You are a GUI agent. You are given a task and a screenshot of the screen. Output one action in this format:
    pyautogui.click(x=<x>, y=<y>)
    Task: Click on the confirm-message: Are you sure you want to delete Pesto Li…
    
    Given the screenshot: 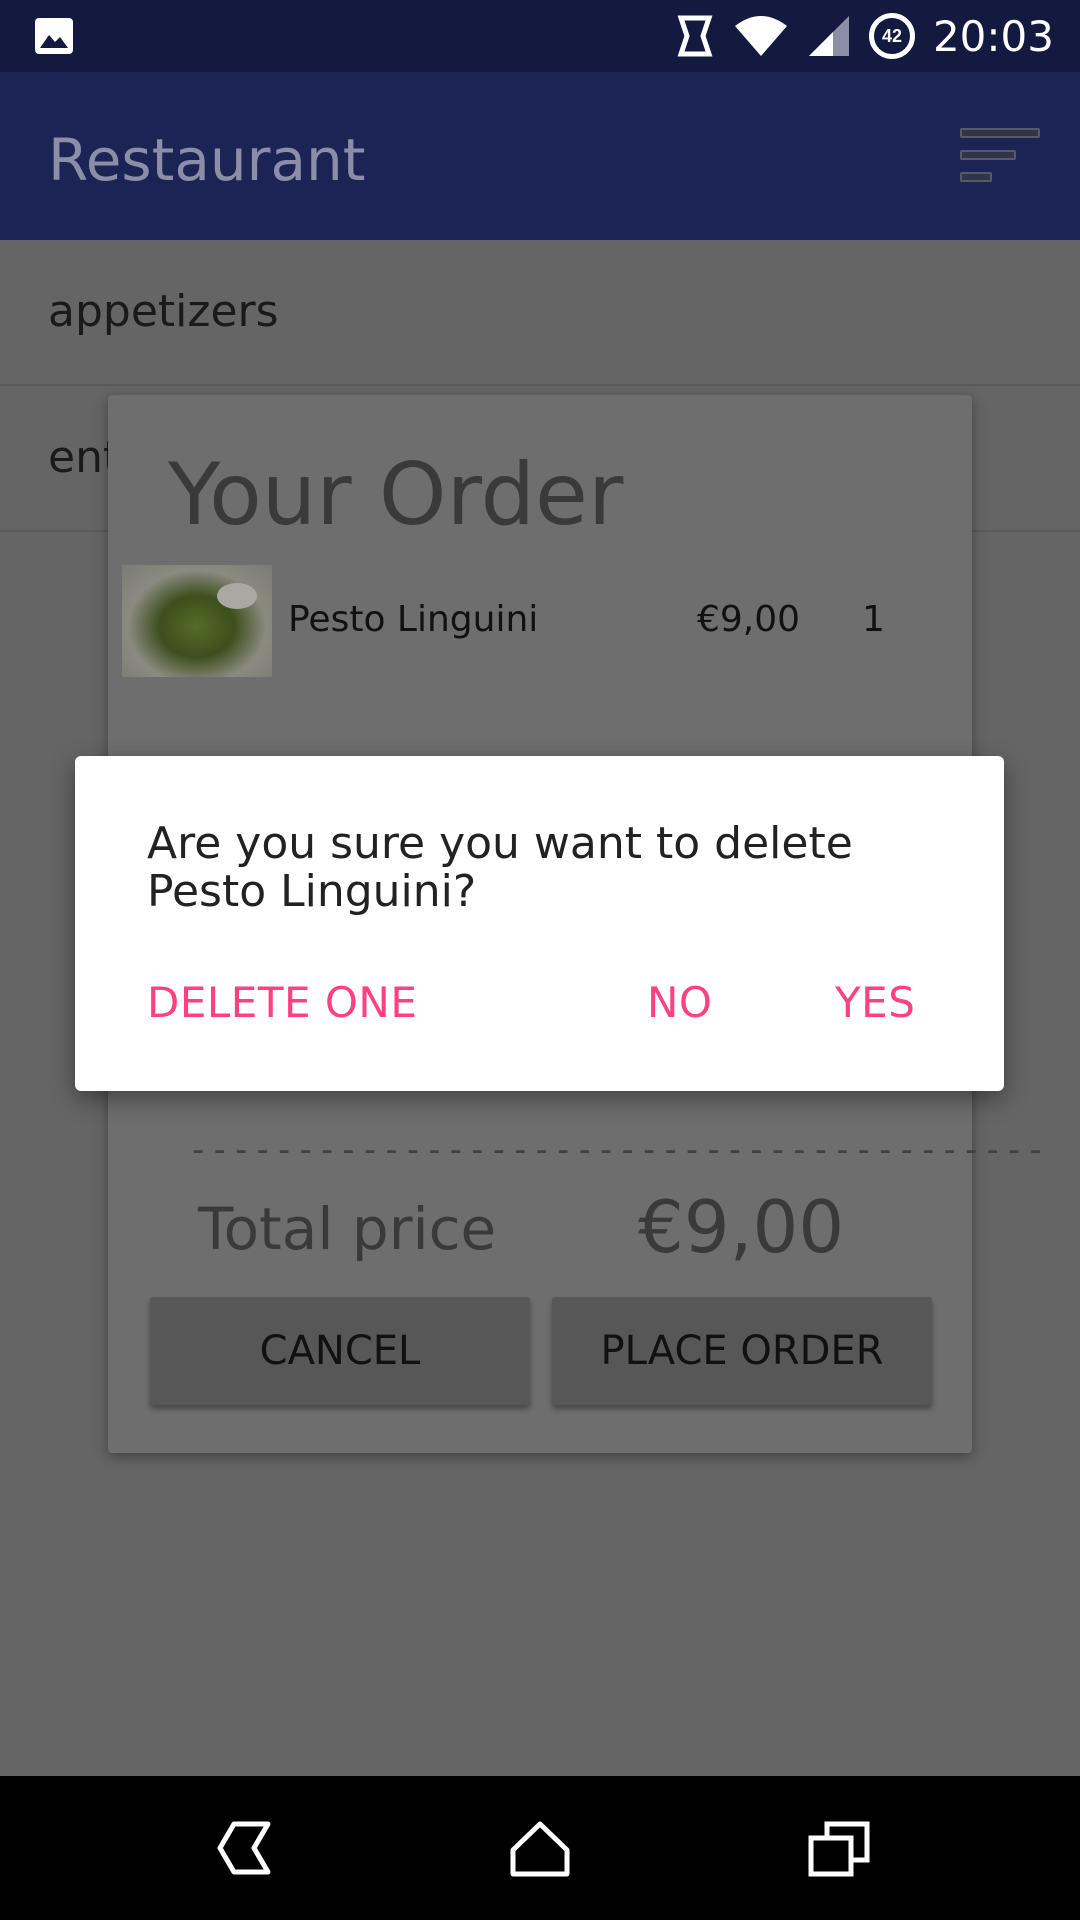 What is the action you would take?
    pyautogui.click(x=500, y=867)
    